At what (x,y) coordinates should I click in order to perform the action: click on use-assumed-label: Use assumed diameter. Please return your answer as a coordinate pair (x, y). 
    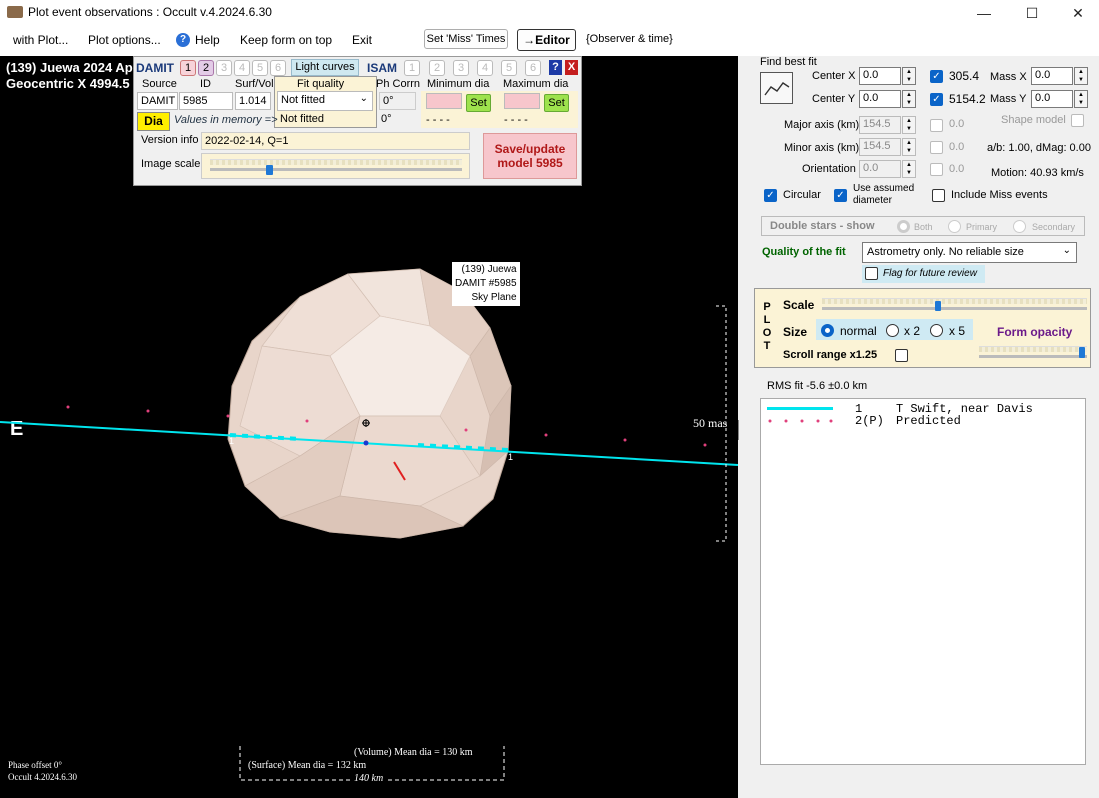
    Looking at the image, I should click on (884, 194).